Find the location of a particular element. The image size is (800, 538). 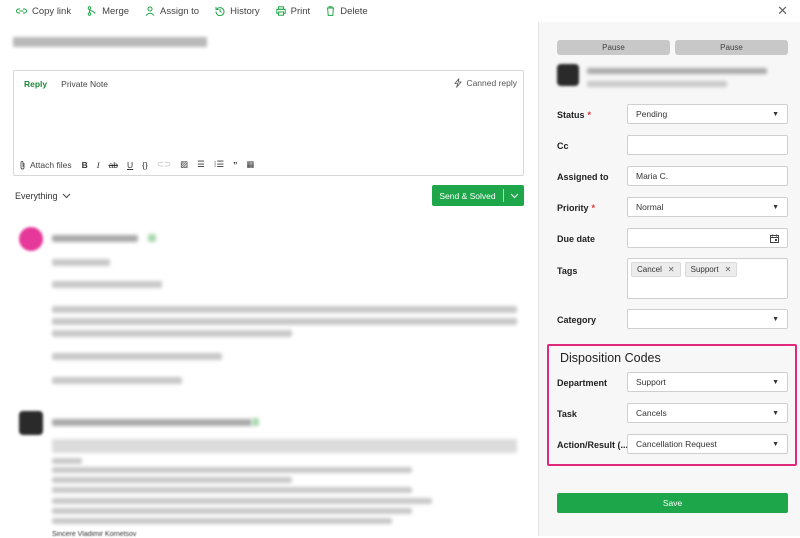

sender-name-redacted is located at coordinates (95, 238).